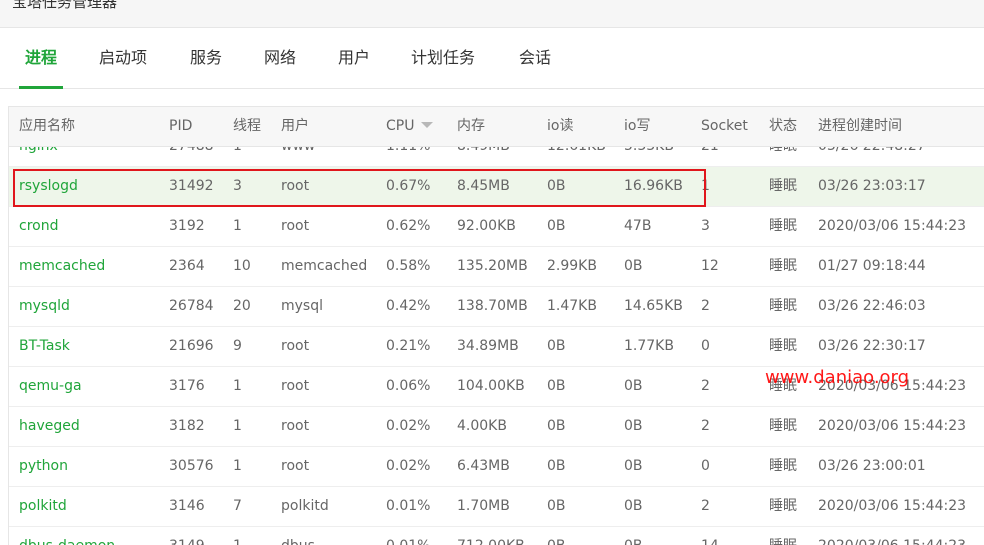 The height and width of the screenshot is (545, 984). Describe the element at coordinates (187, 386) in the screenshot. I see `cell-pid: 3176` at that location.